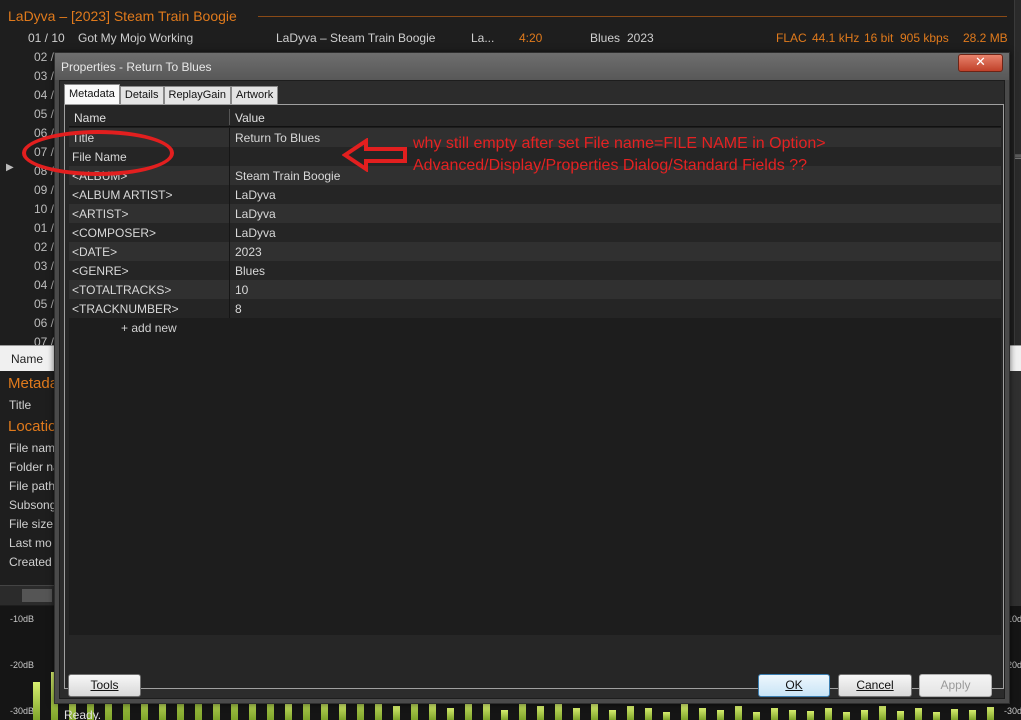 Image resolution: width=1021 pixels, height=720 pixels. Describe the element at coordinates (238, 309) in the screenshot. I see `metadata-field-value: 8` at that location.